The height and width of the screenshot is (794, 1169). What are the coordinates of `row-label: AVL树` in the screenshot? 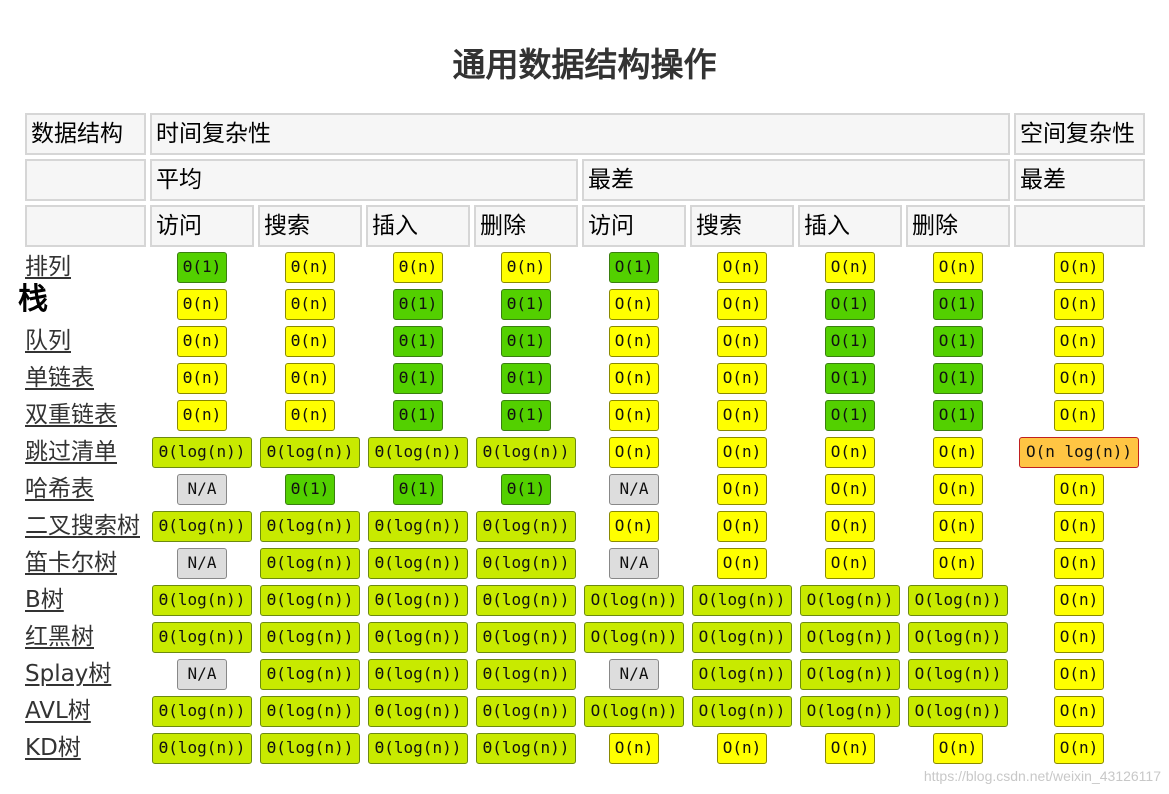 It's located at (58, 711).